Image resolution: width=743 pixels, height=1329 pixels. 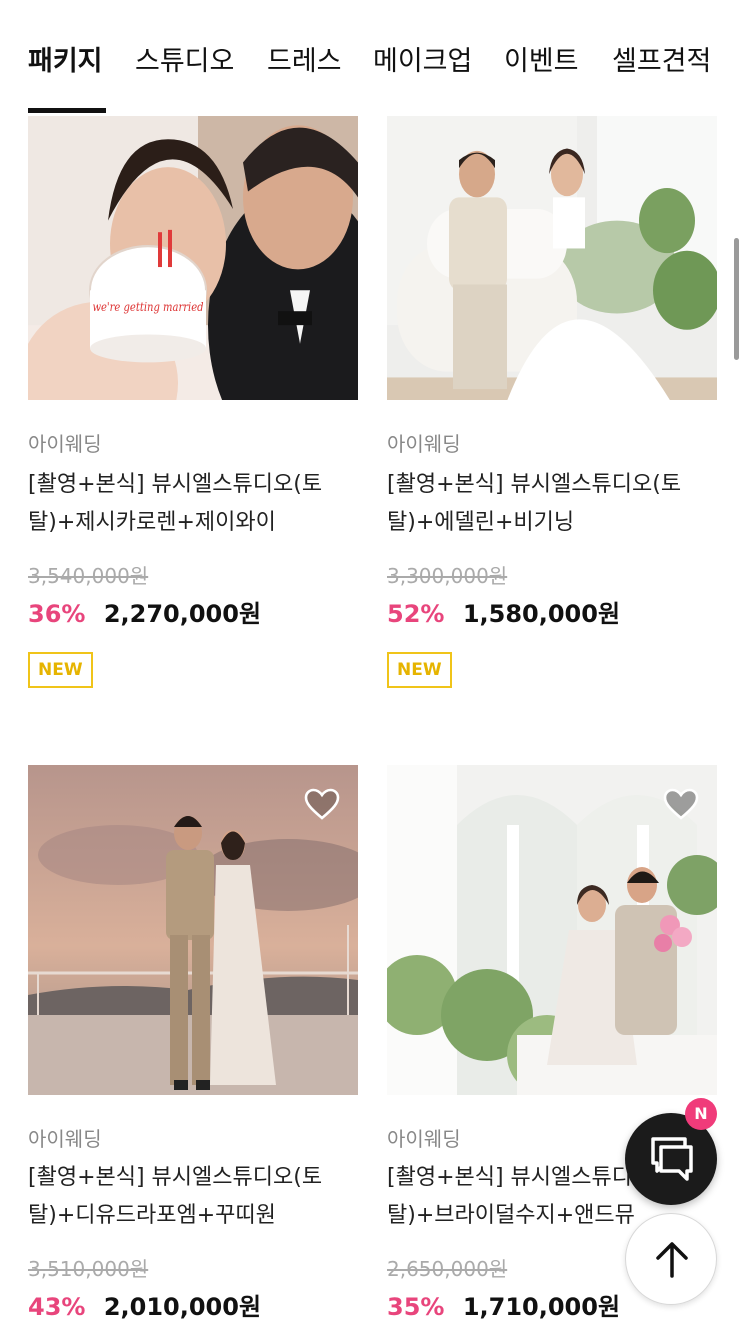 I want to click on discount-rate: 52%, so click(x=416, y=614).